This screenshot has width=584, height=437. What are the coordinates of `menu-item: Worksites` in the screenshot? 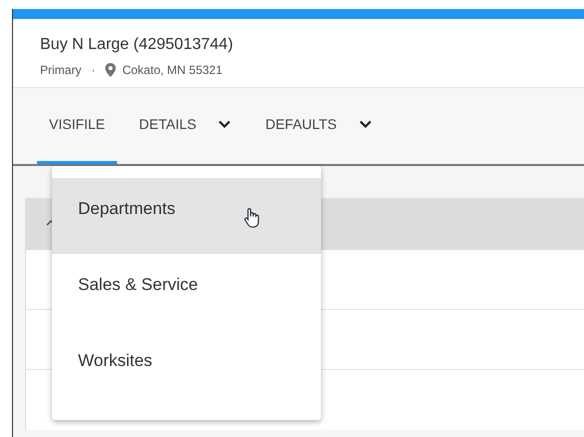 It's located at (186, 368).